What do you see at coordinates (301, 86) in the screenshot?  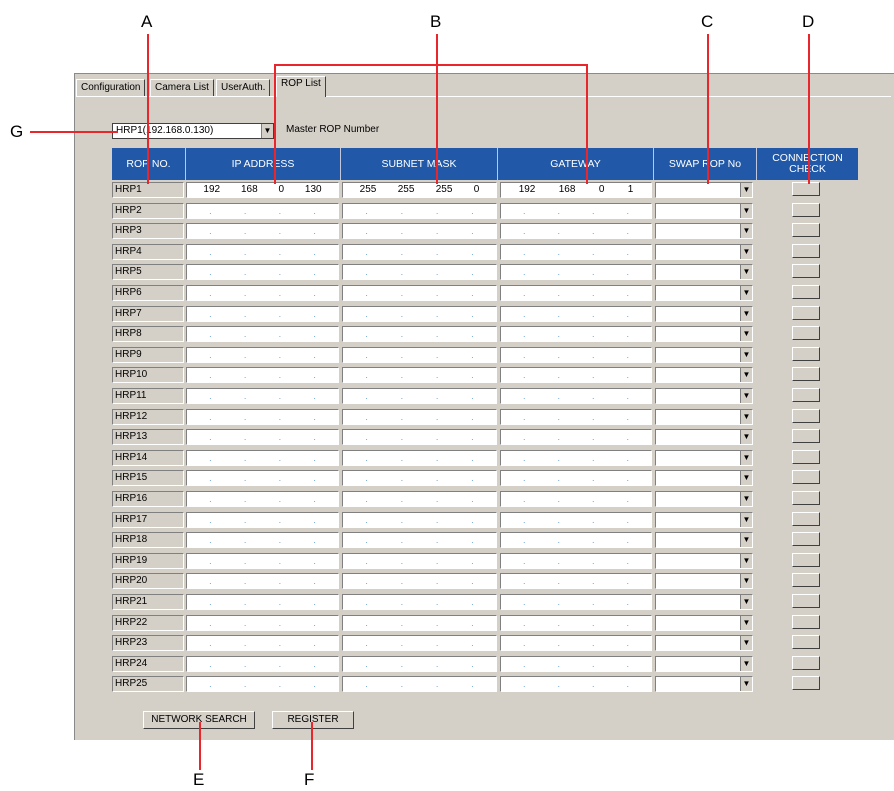 I see `tab-rop-list: ROP List` at bounding box center [301, 86].